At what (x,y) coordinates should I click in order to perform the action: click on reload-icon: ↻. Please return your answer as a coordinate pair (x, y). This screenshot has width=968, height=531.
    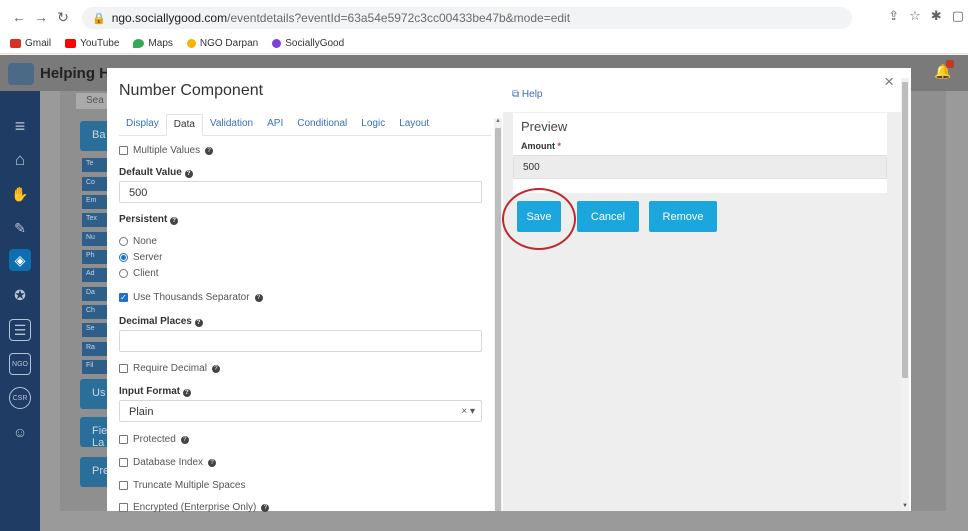
    Looking at the image, I should click on (63, 17).